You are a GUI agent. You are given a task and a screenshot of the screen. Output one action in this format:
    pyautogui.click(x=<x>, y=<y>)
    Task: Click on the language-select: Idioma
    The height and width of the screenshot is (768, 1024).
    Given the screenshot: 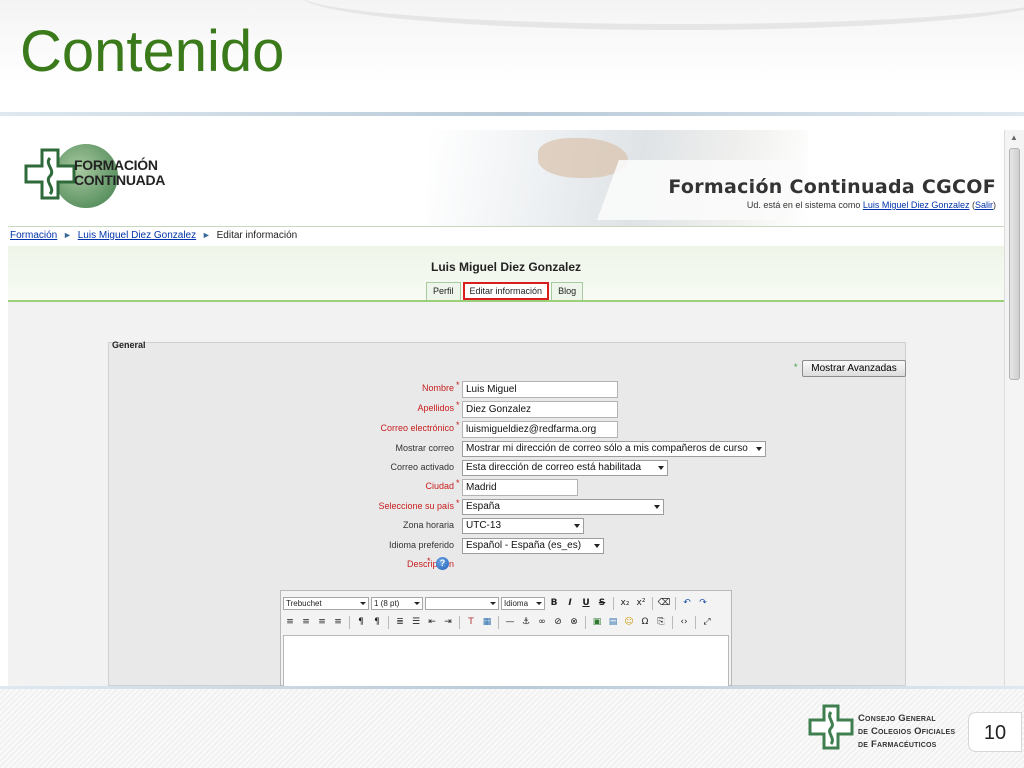 What is the action you would take?
    pyautogui.click(x=523, y=603)
    